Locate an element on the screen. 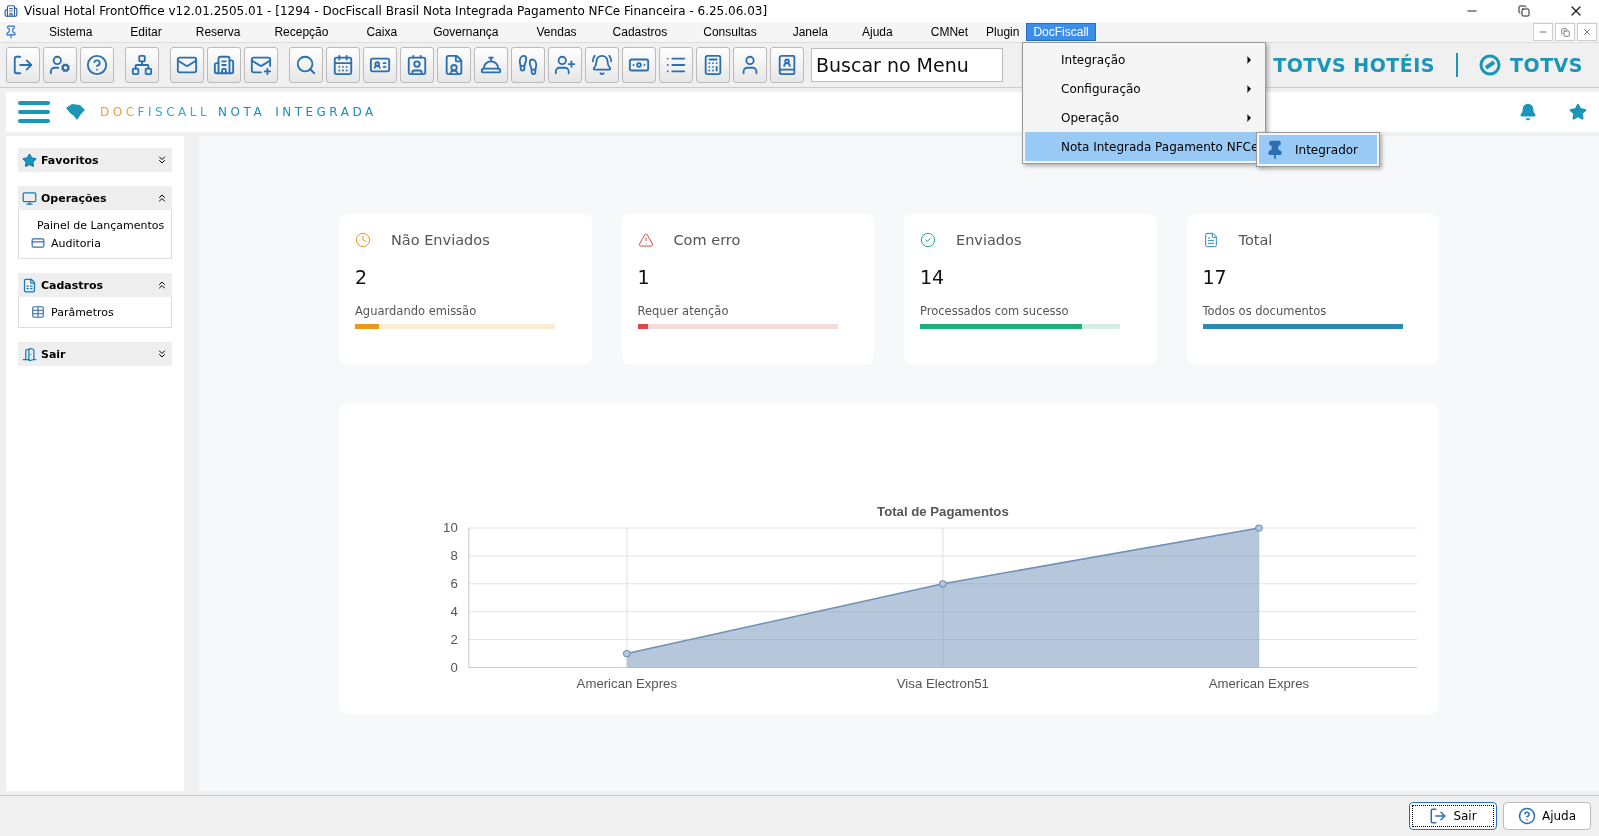  check-circle-icon is located at coordinates (928, 240).